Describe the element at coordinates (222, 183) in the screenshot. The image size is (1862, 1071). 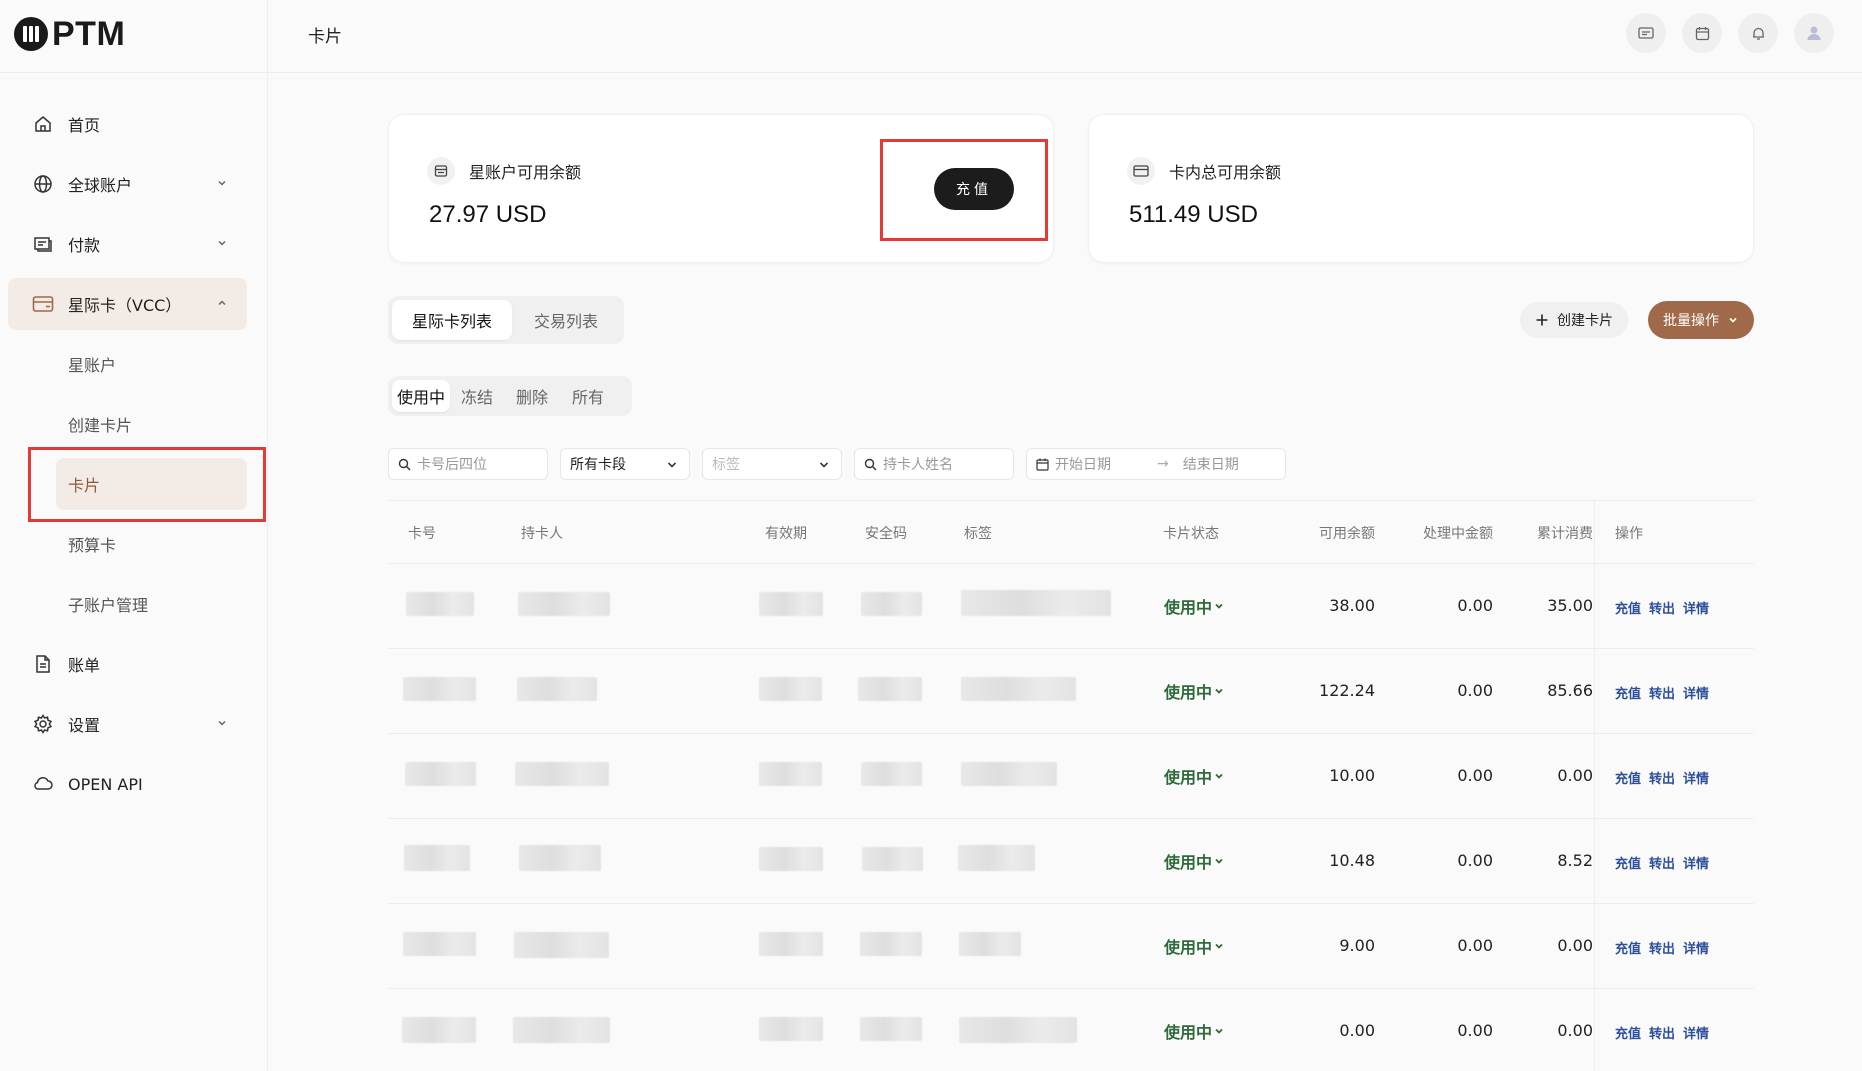
I see `chevron-down-icon` at that location.